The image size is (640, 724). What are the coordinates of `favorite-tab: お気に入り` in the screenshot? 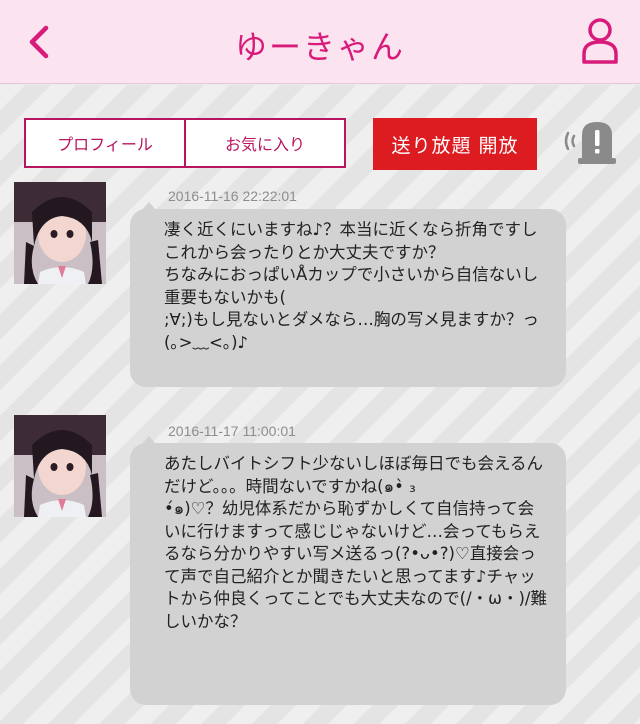 It's located at (264, 143).